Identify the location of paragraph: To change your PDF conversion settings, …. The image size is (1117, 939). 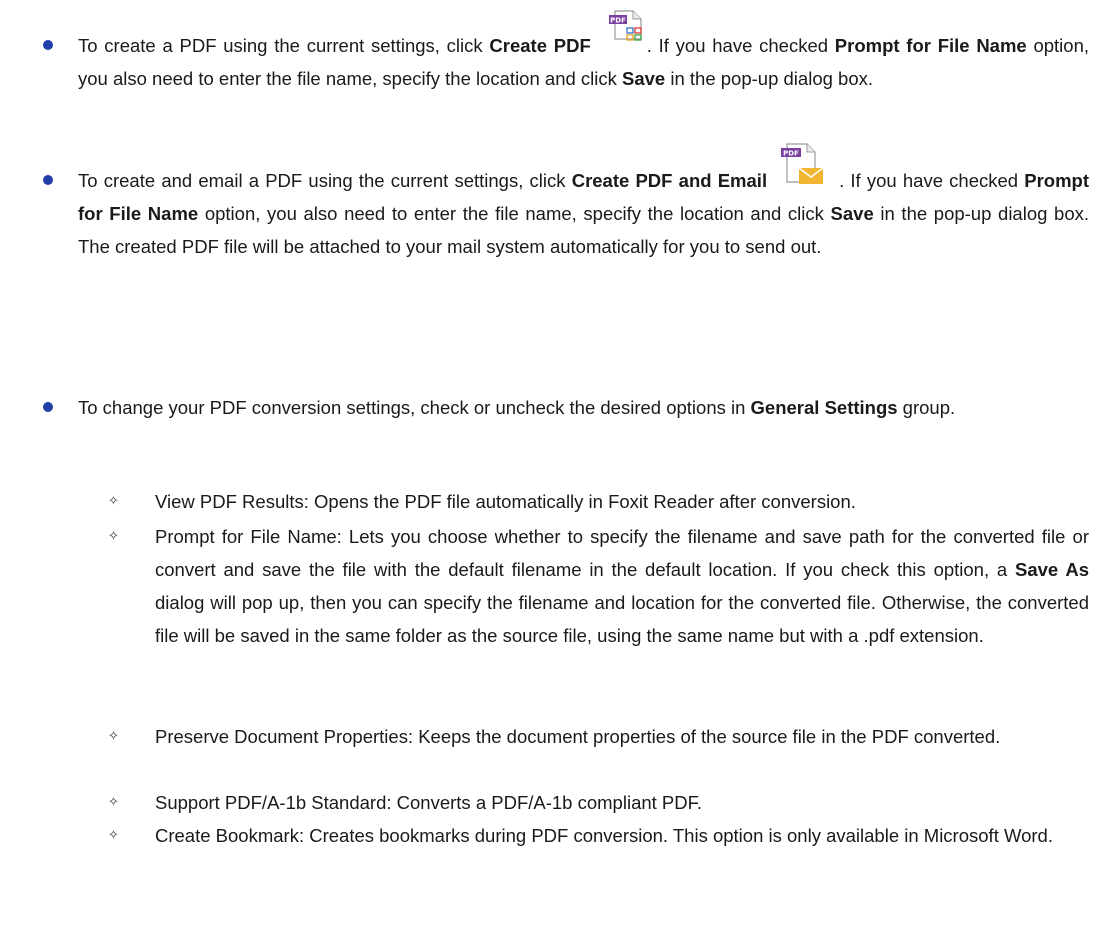
(583, 407).